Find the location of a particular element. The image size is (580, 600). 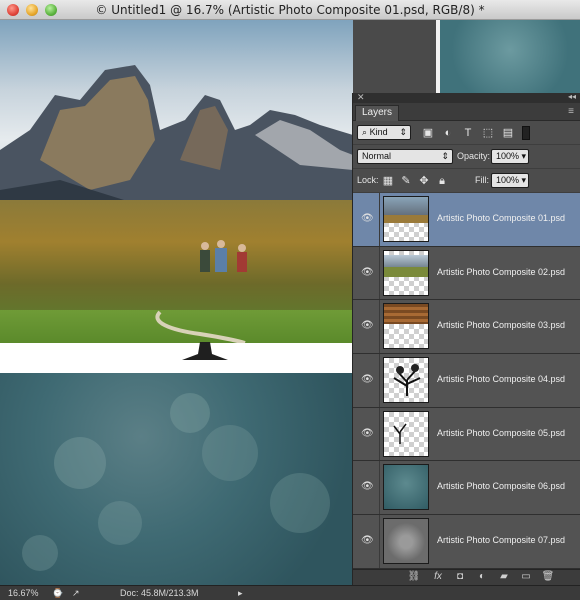

layer-name: Artistic Photo Composite 05.psd is located at coordinates (501, 432).